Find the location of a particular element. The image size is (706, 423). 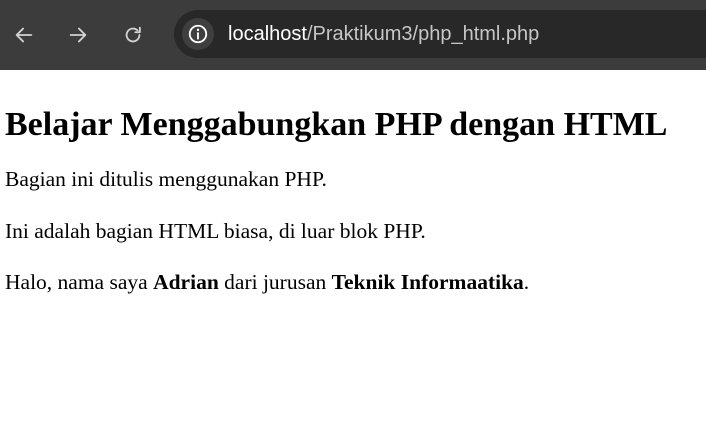

php-paragraph: Bagian ini ditulis menggunakan PHP. is located at coordinates (166, 179).